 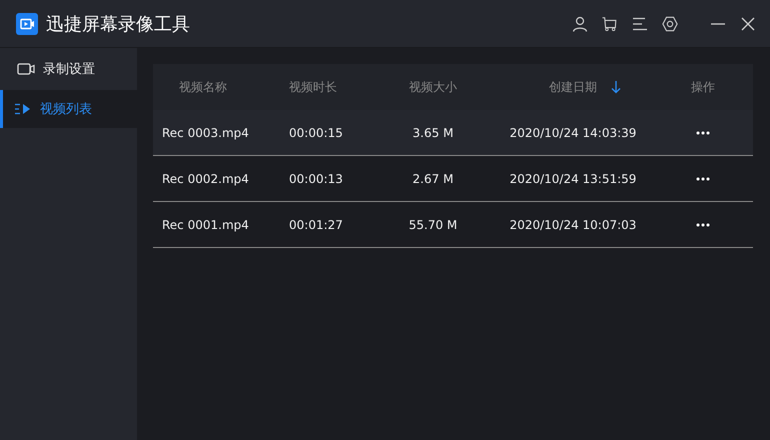 What do you see at coordinates (316, 225) in the screenshot?
I see `duration-cell: 00:01:27` at bounding box center [316, 225].